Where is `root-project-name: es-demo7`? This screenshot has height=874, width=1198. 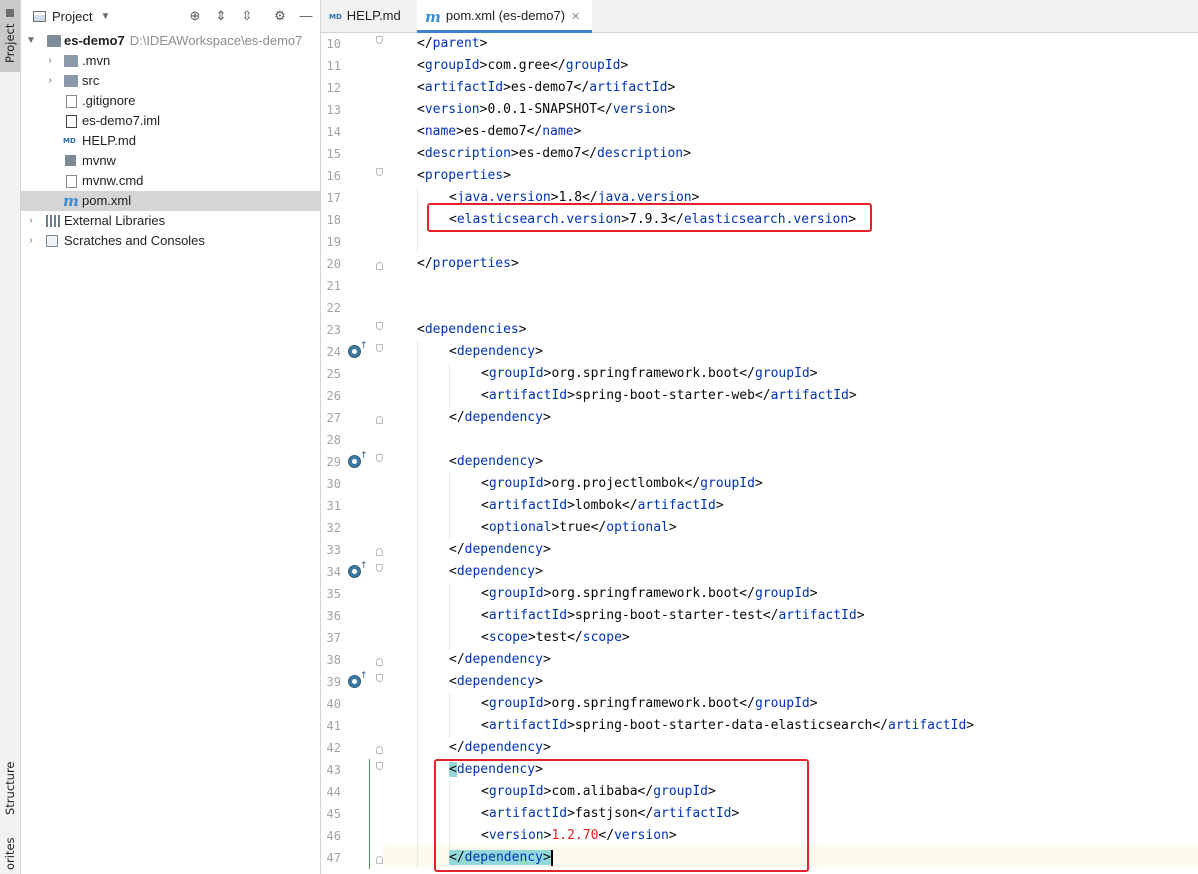 root-project-name: es-demo7 is located at coordinates (94, 40).